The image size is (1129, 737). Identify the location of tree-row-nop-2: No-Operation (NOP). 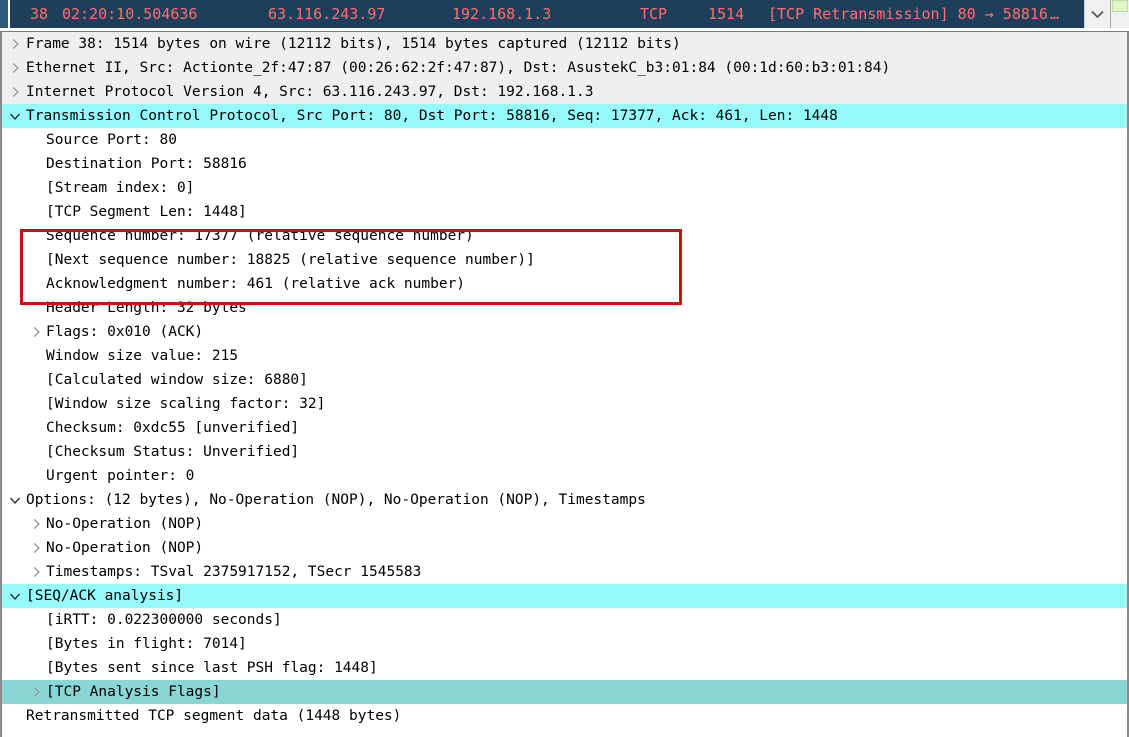
(564, 548).